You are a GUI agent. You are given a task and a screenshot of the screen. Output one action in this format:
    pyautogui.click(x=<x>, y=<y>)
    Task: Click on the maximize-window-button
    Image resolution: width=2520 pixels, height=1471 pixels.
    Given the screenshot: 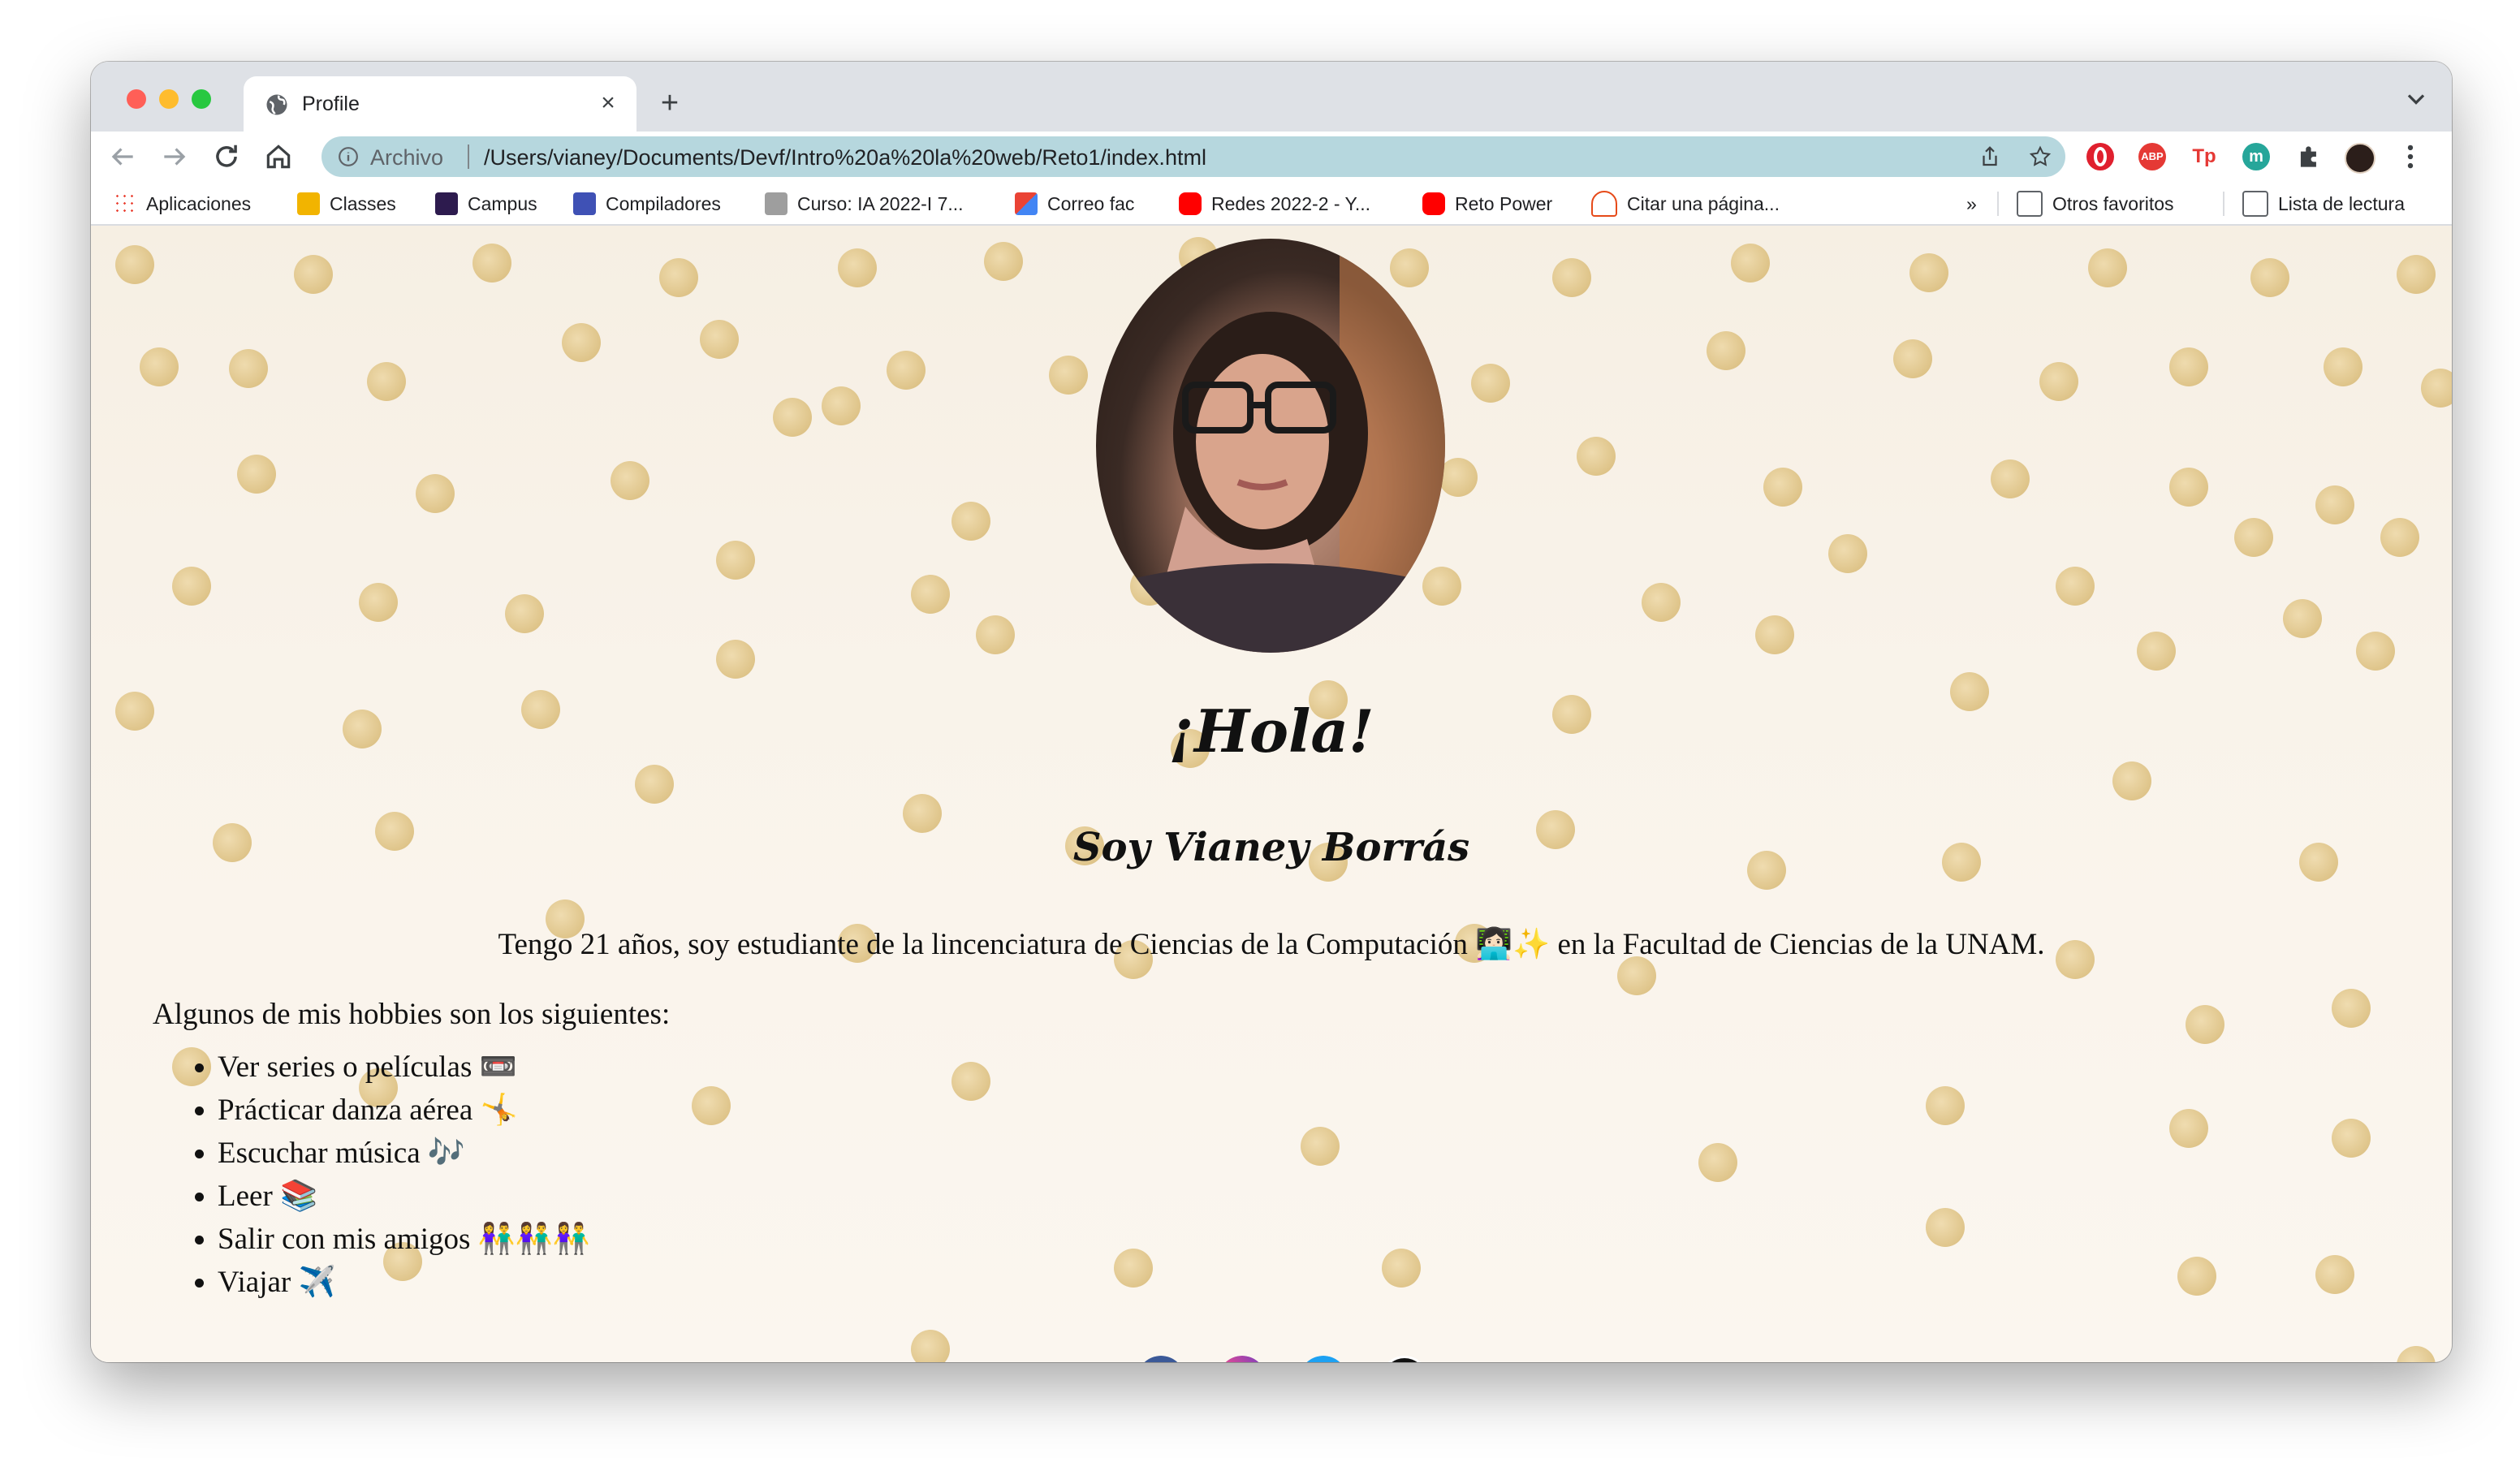 What is the action you would take?
    pyautogui.click(x=201, y=99)
    